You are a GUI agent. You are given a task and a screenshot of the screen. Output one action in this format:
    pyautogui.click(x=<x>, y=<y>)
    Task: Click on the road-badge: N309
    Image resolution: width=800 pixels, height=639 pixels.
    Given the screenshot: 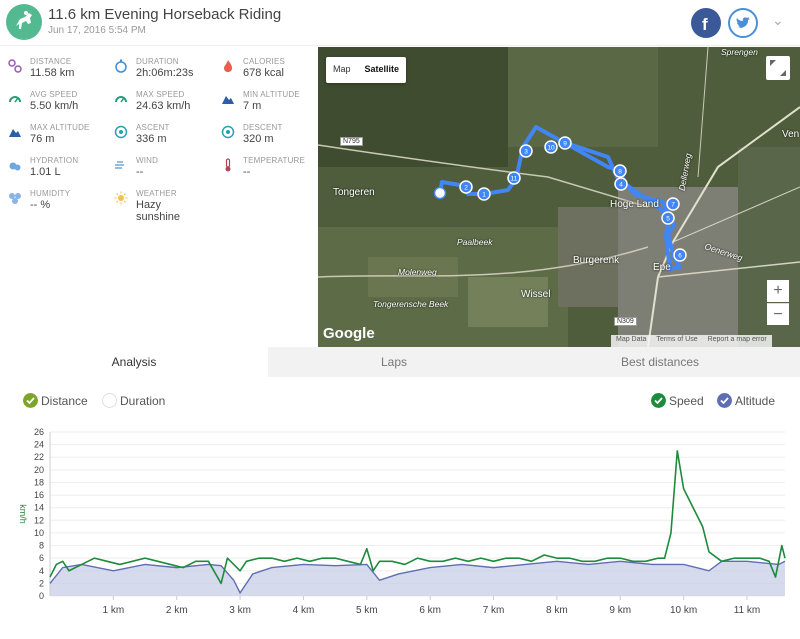 What is the action you would take?
    pyautogui.click(x=625, y=321)
    